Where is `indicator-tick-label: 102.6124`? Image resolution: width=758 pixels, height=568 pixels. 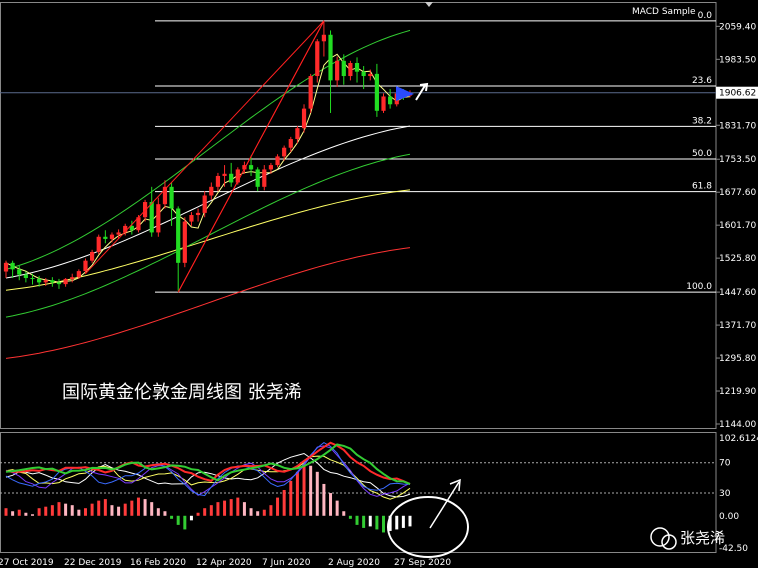
indicator-tick-label: 102.6124 is located at coordinates (738, 439).